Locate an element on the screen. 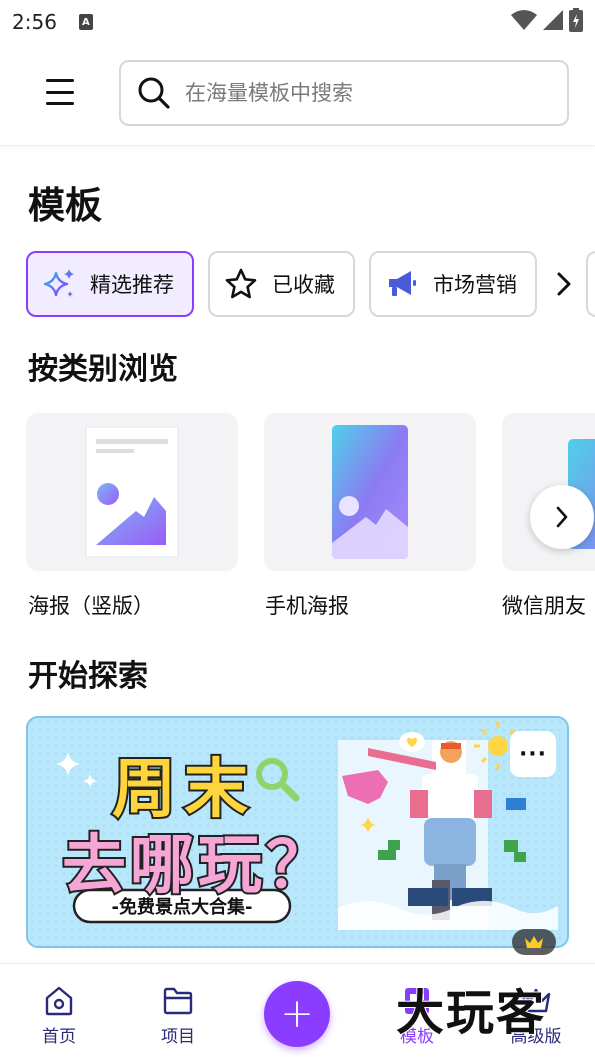 This screenshot has width=595, height=1057. nav-item-home: 首页 is located at coordinates (59, 1016).